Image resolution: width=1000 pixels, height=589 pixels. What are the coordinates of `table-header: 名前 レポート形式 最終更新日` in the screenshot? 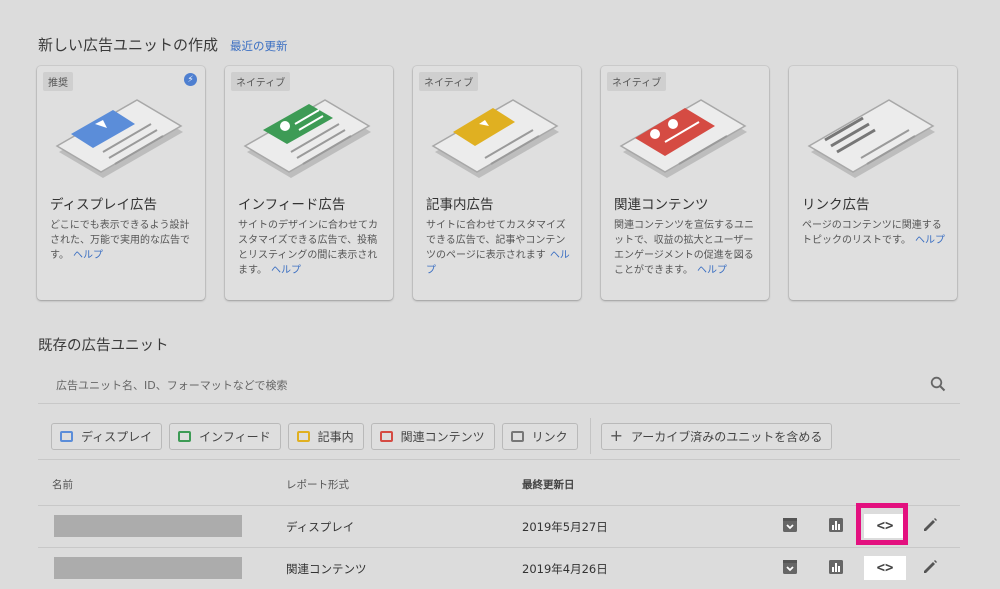 It's located at (499, 482).